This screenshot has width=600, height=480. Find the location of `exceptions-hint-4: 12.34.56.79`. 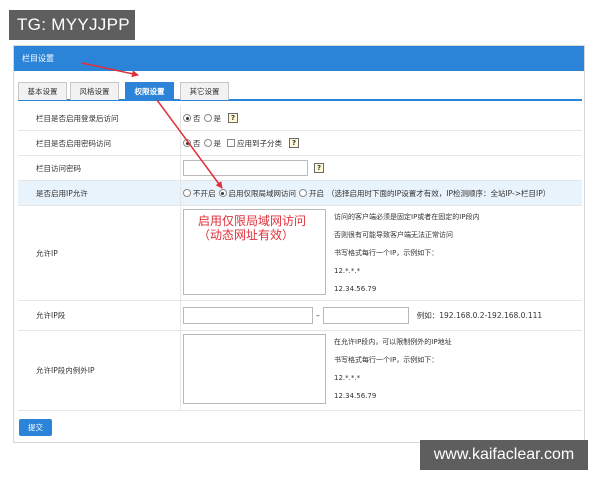

exceptions-hint-4: 12.34.56.79 is located at coordinates (355, 396).